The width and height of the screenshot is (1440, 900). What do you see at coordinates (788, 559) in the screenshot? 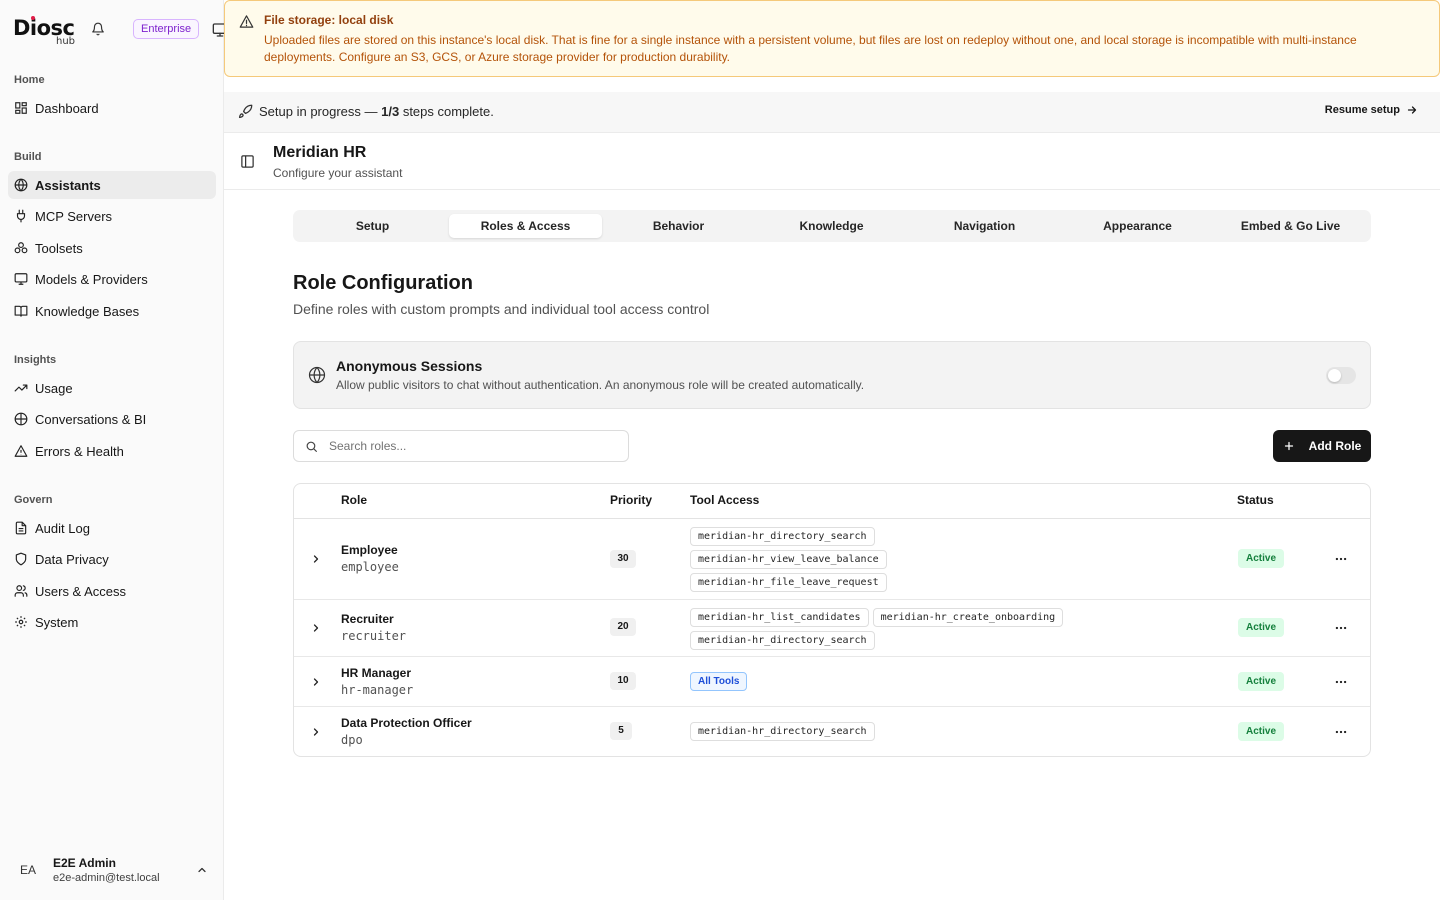
I see `tool-chip: meridian-hr_view_leave_balance` at bounding box center [788, 559].